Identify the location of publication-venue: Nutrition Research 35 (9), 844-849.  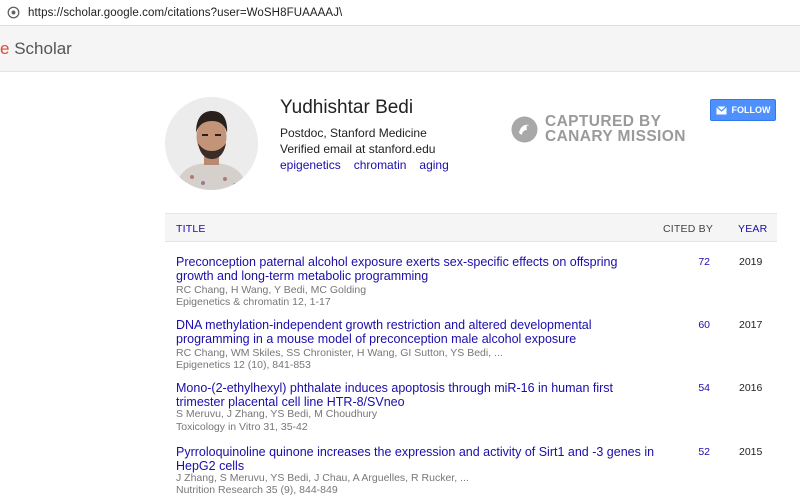
(257, 490).